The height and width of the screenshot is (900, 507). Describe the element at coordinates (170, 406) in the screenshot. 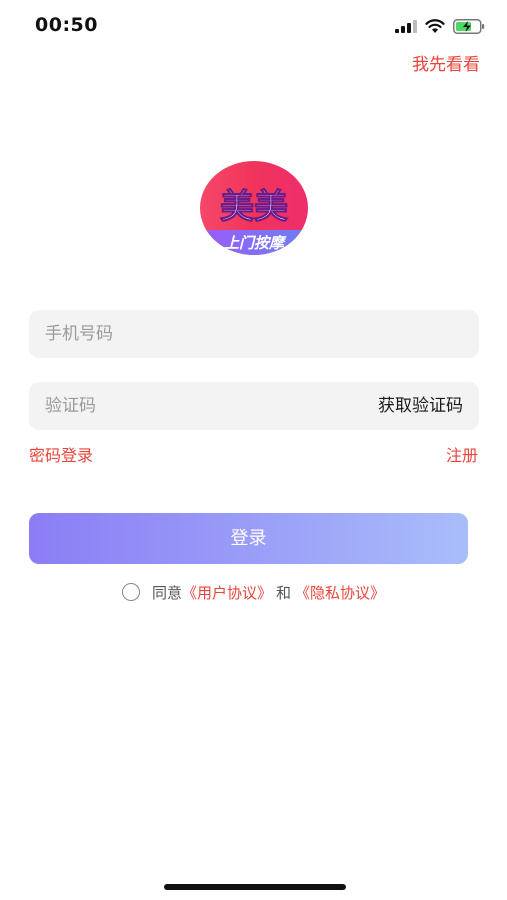

I see `verification-code-input` at that location.